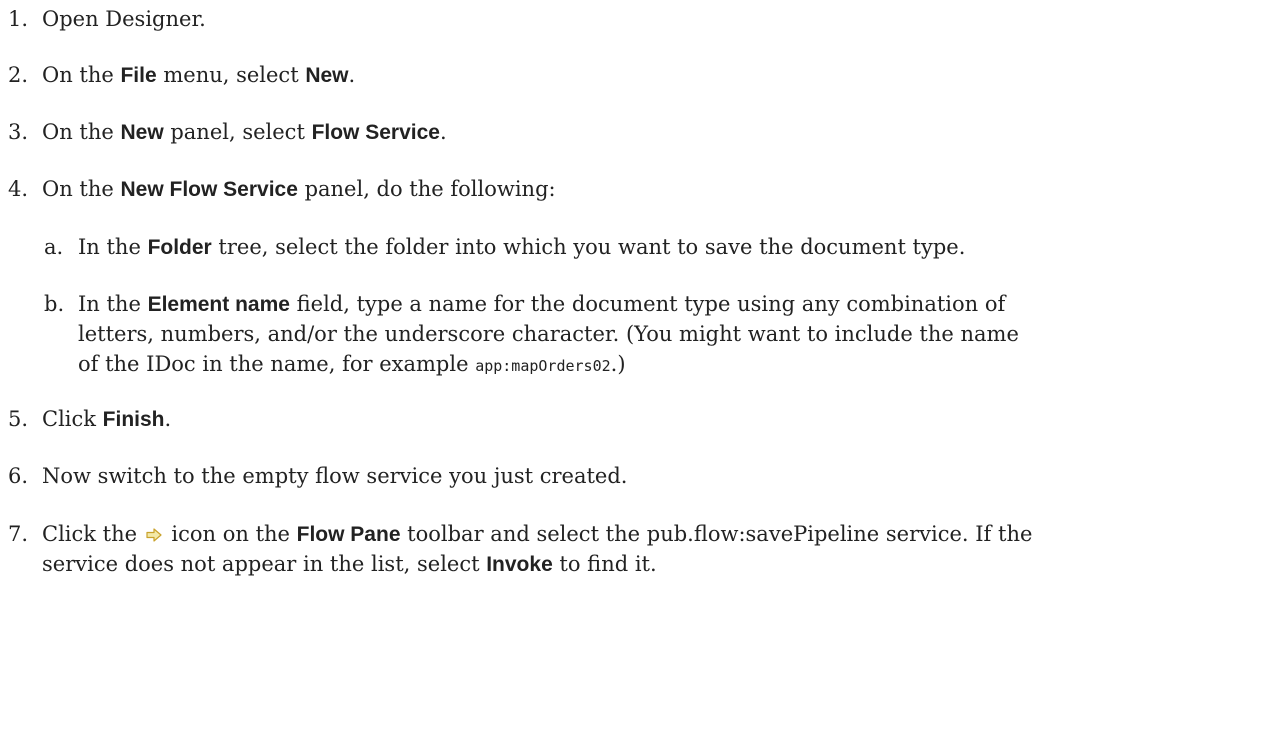 The width and height of the screenshot is (1274, 753). Describe the element at coordinates (18, 19) in the screenshot. I see `step-number: 1.` at that location.